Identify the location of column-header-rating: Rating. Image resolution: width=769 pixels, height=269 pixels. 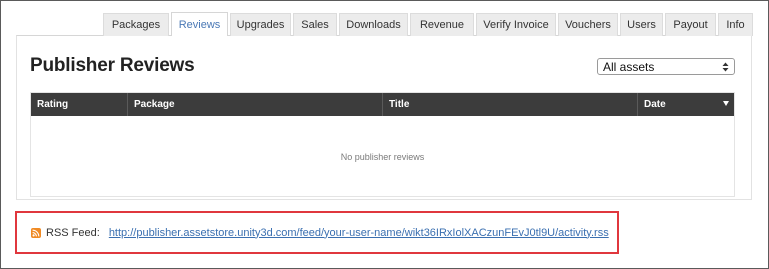
(79, 104).